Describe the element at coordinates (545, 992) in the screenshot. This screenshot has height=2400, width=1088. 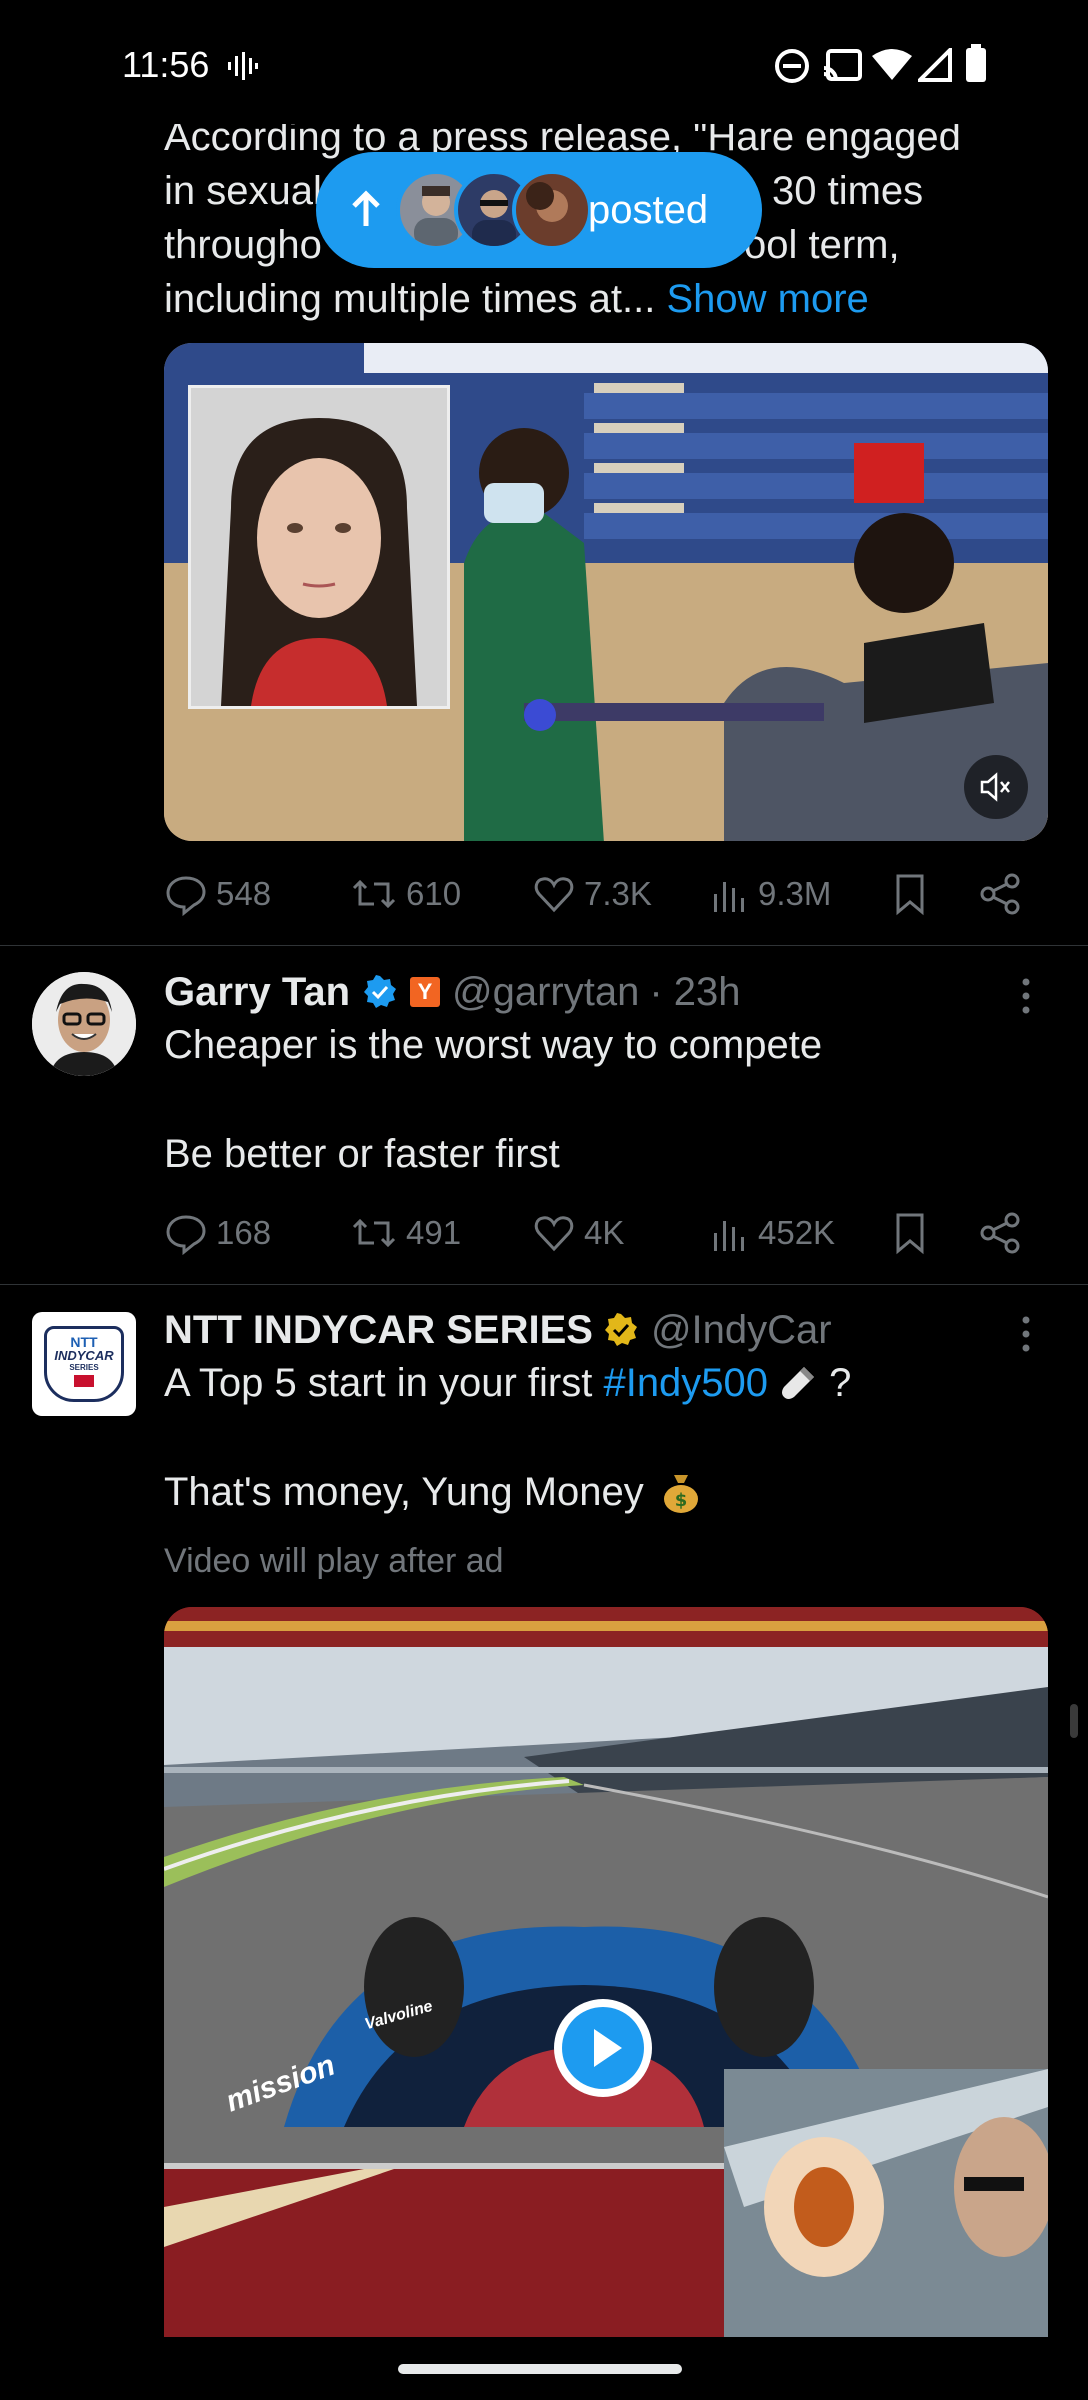
I see `author-handle: @garrytan` at that location.